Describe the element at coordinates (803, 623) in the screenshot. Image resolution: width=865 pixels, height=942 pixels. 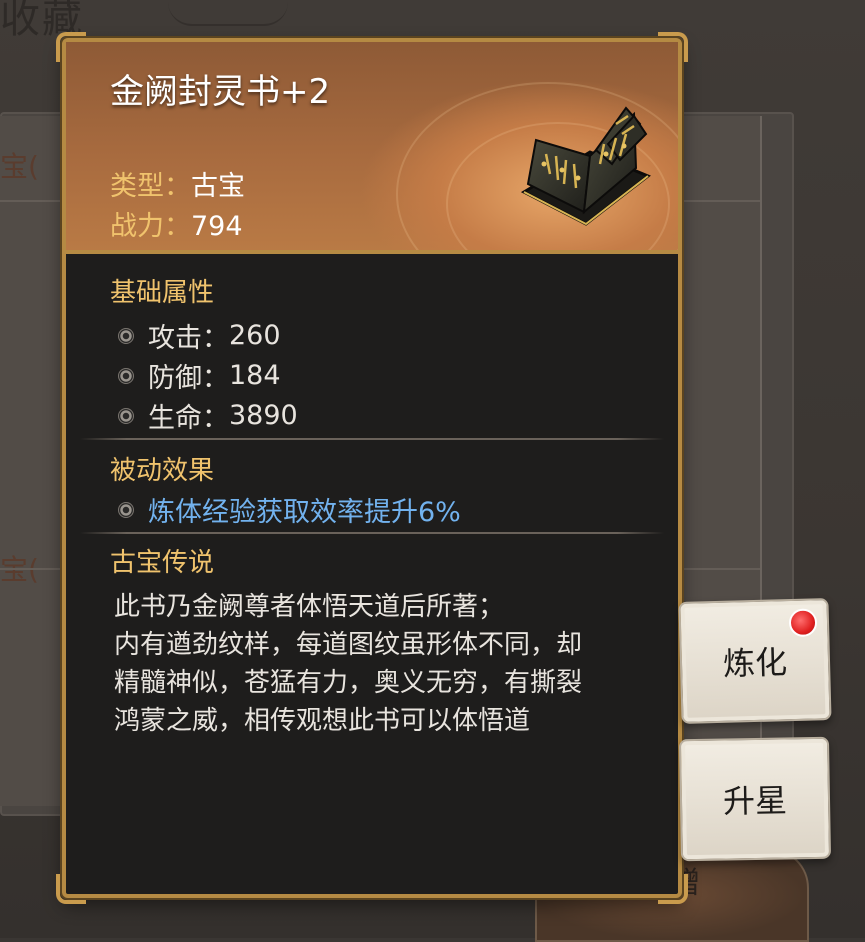
I see `notification-dot-icon` at that location.